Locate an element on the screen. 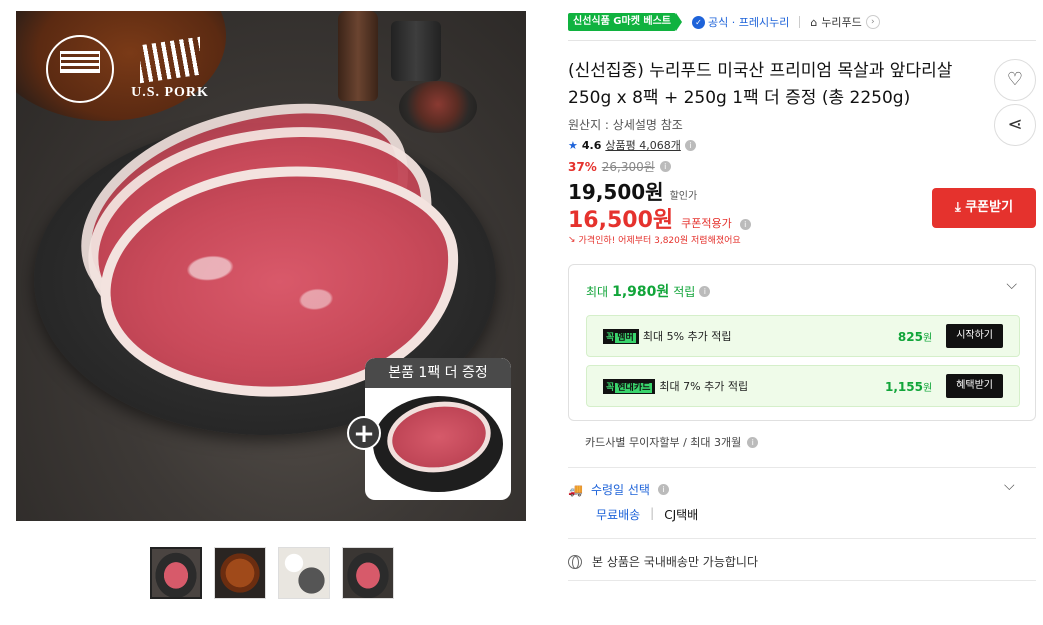  spice-jar-decor is located at coordinates (416, 51).